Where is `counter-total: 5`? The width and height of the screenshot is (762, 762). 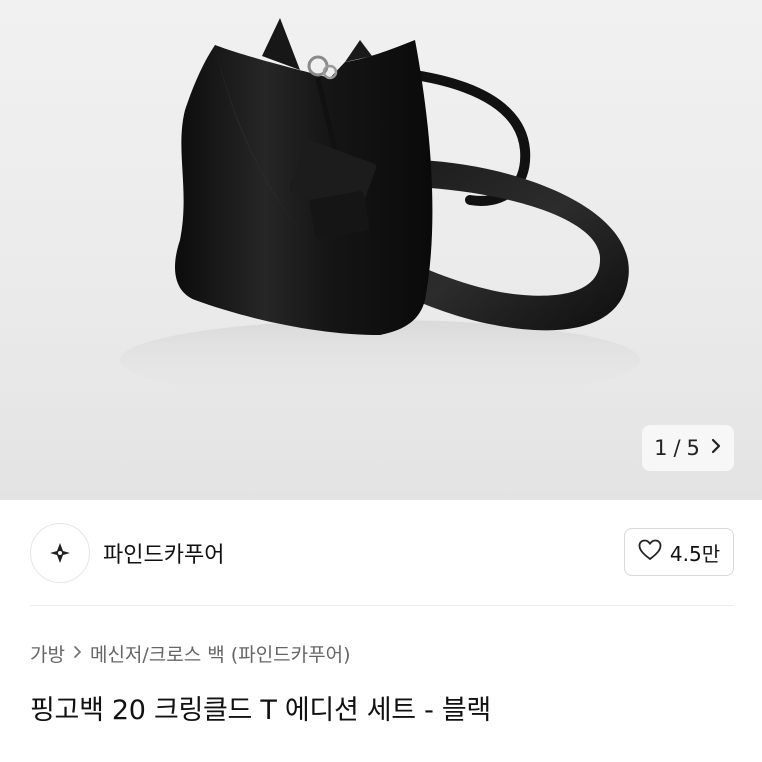
counter-total: 5 is located at coordinates (693, 448).